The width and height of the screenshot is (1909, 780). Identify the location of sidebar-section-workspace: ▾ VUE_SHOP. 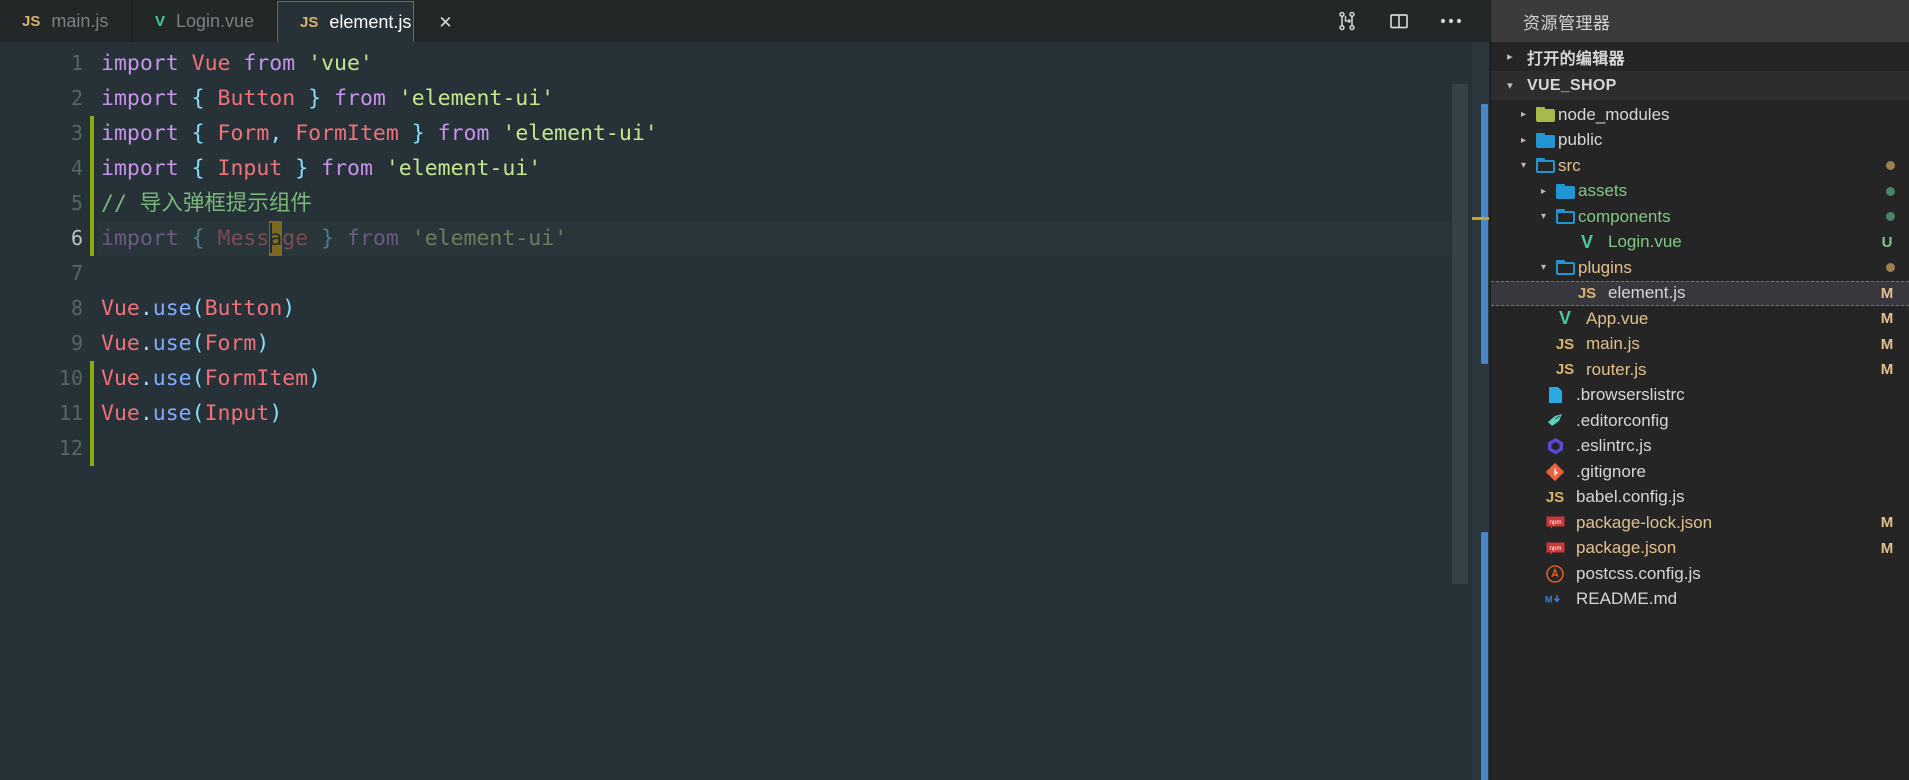
(1700, 85).